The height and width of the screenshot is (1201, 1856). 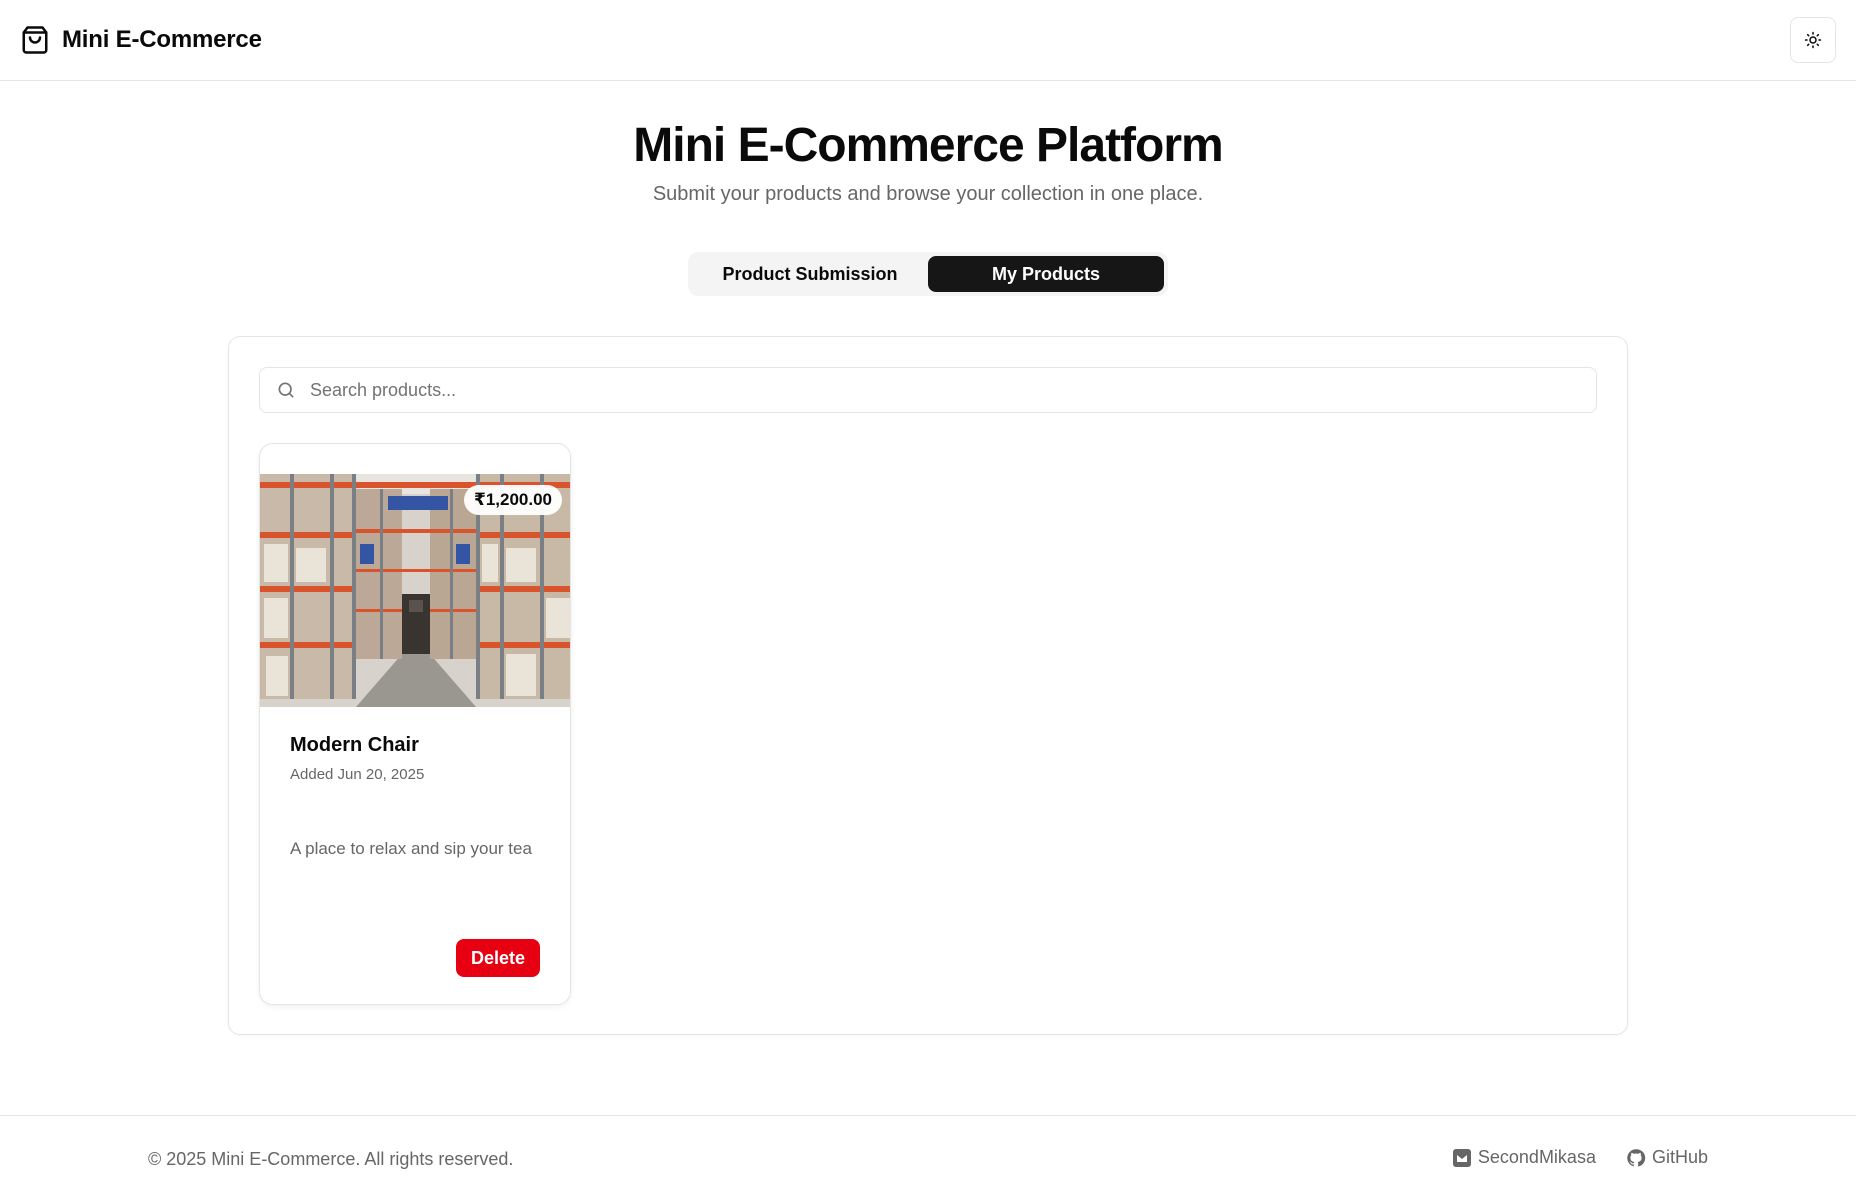 What do you see at coordinates (162, 39) in the screenshot?
I see `brand-name: Mini E-Commerce` at bounding box center [162, 39].